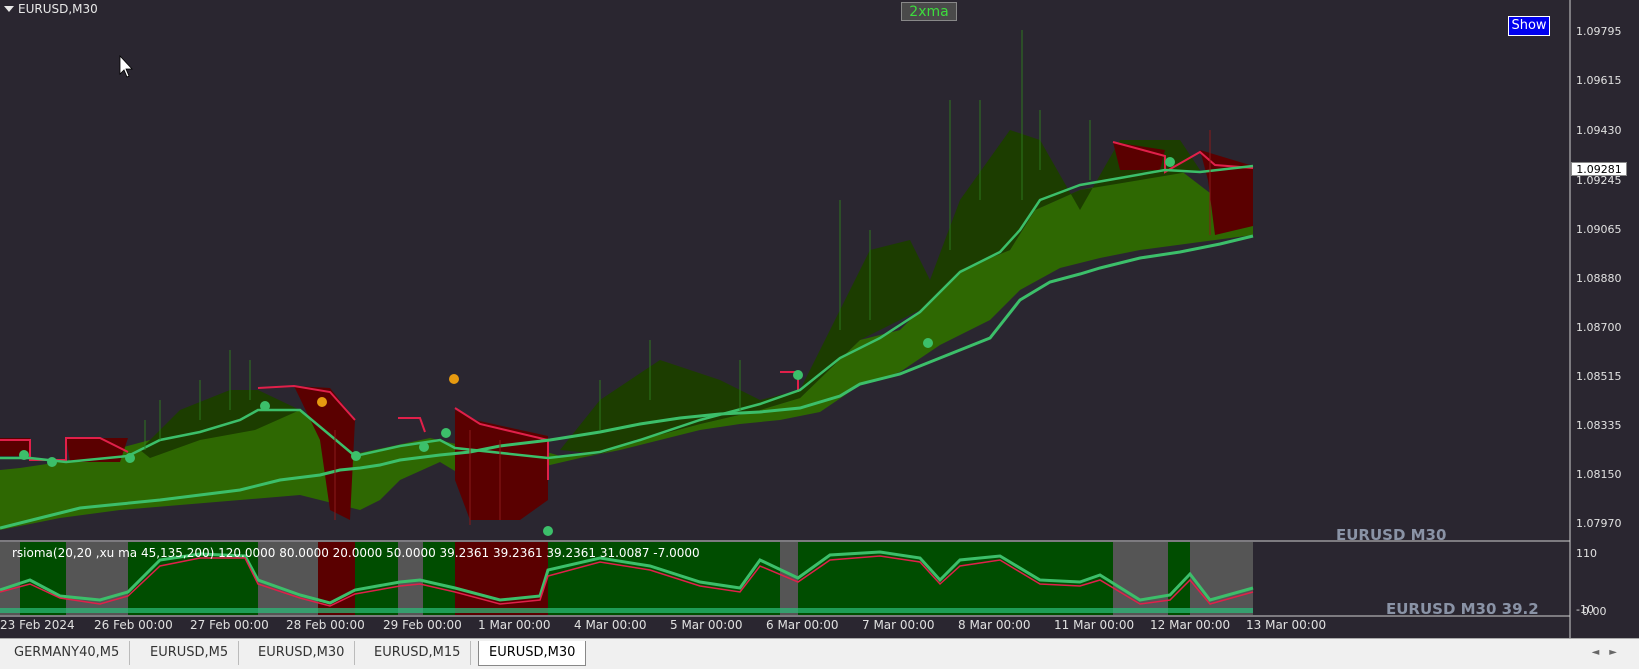  What do you see at coordinates (514, 625) in the screenshot?
I see `time-tick: 1 Mar 00:00` at bounding box center [514, 625].